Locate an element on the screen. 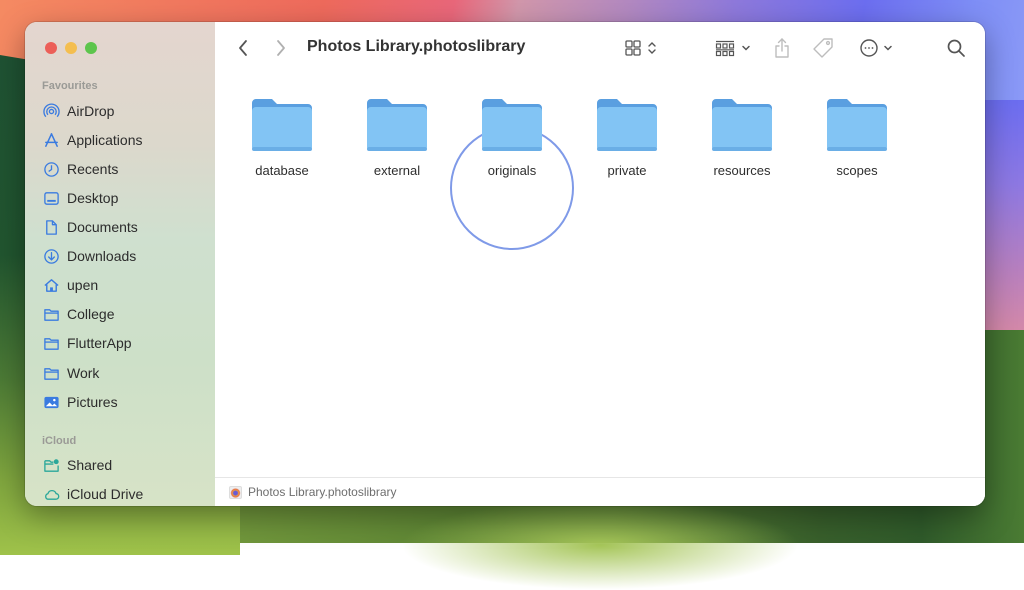 The height and width of the screenshot is (590, 1024). sidebar-item-label: FlutterApp is located at coordinates (99, 343).